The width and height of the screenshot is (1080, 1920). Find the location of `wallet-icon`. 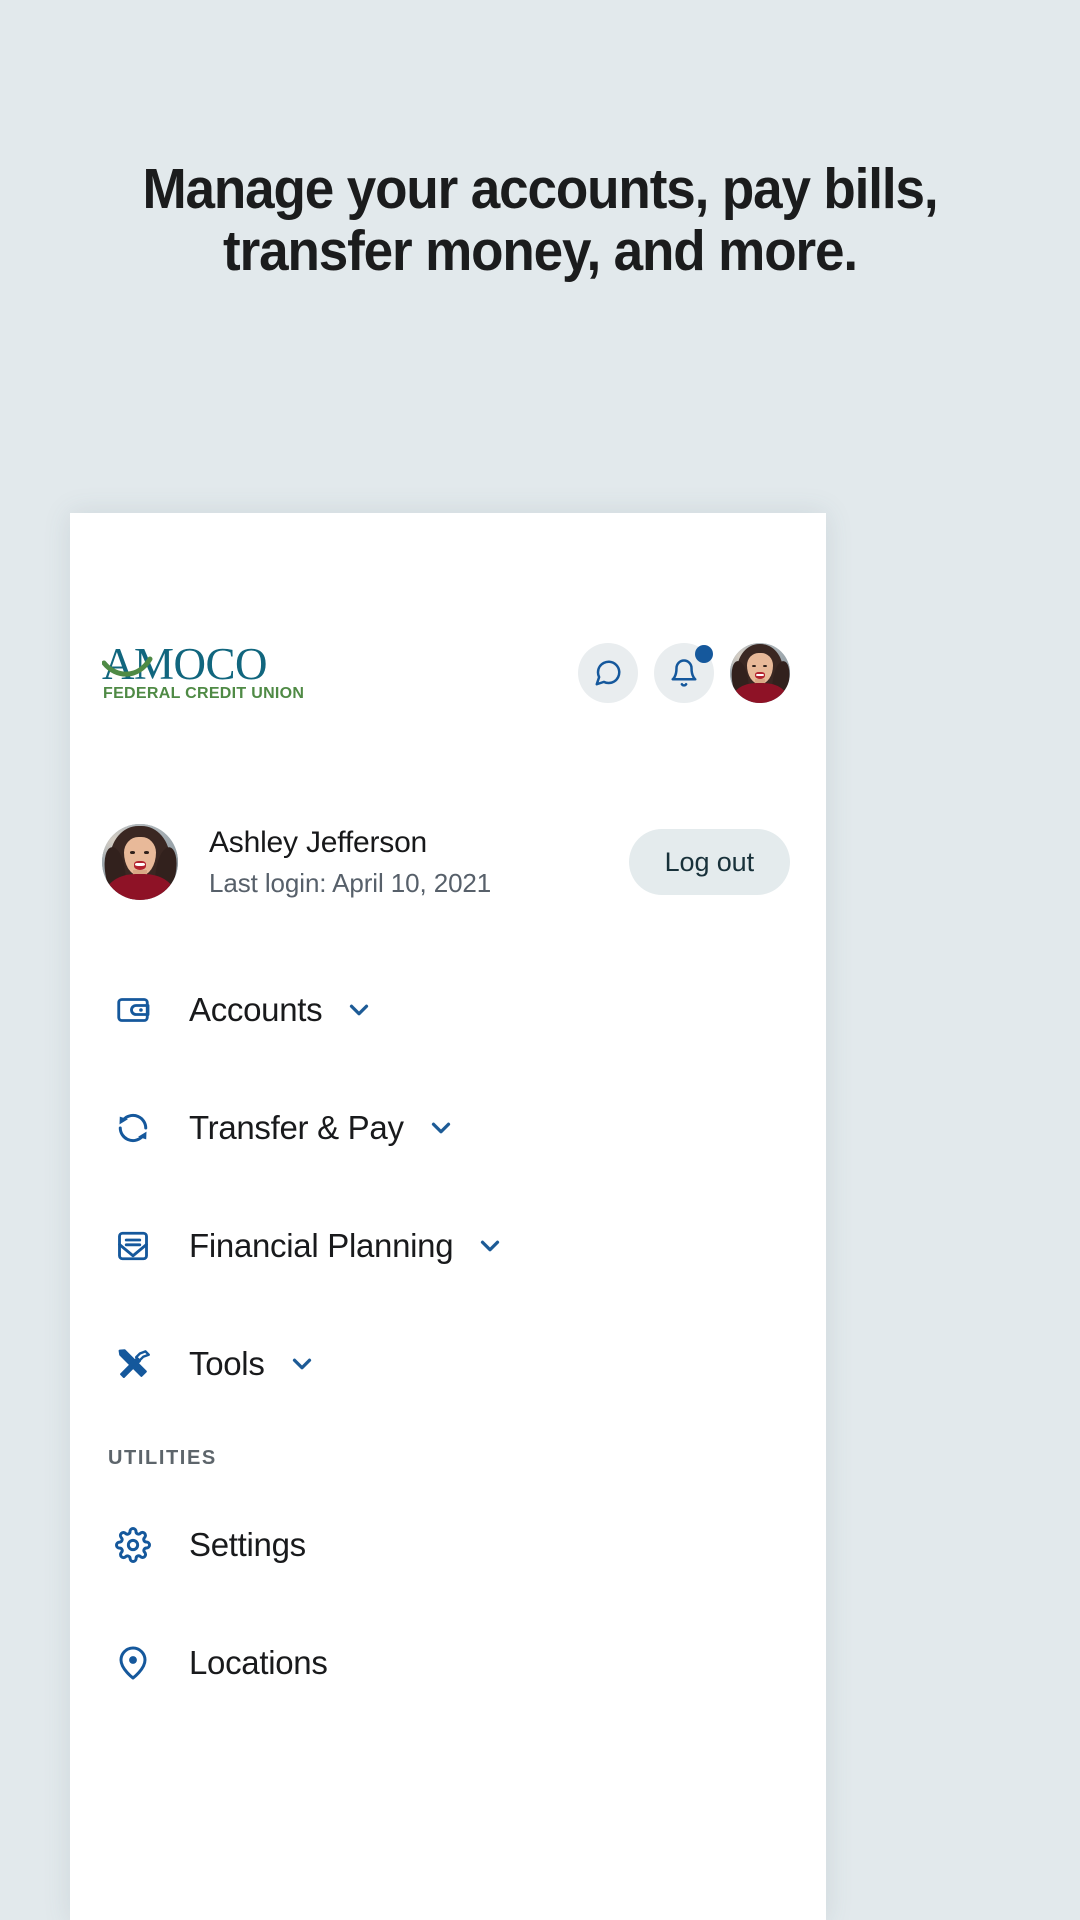

wallet-icon is located at coordinates (133, 1010).